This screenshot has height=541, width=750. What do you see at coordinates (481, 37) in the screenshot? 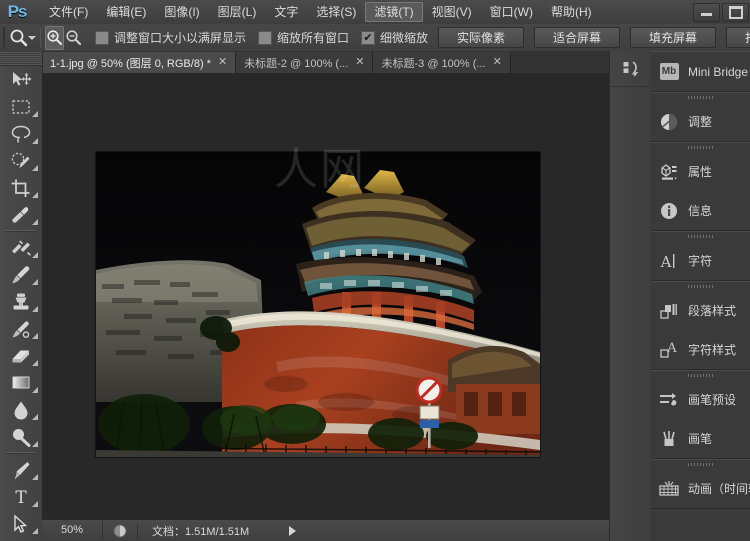
I see `actual-pixels-button: 实际像素` at bounding box center [481, 37].